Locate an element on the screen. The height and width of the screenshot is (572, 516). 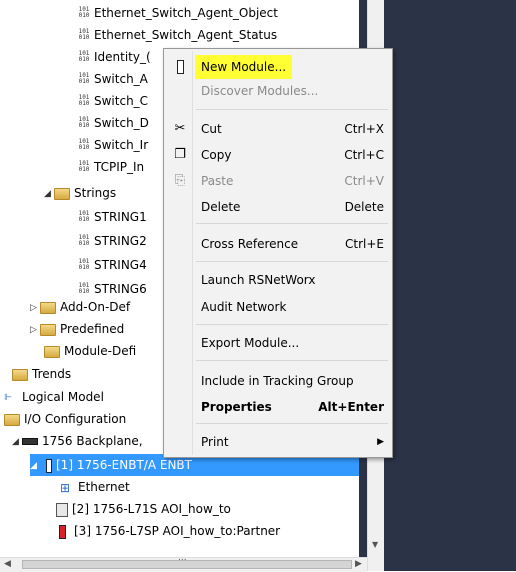
horizontal-scrollbar: ◀ ... ▶ is located at coordinates (183, 562).